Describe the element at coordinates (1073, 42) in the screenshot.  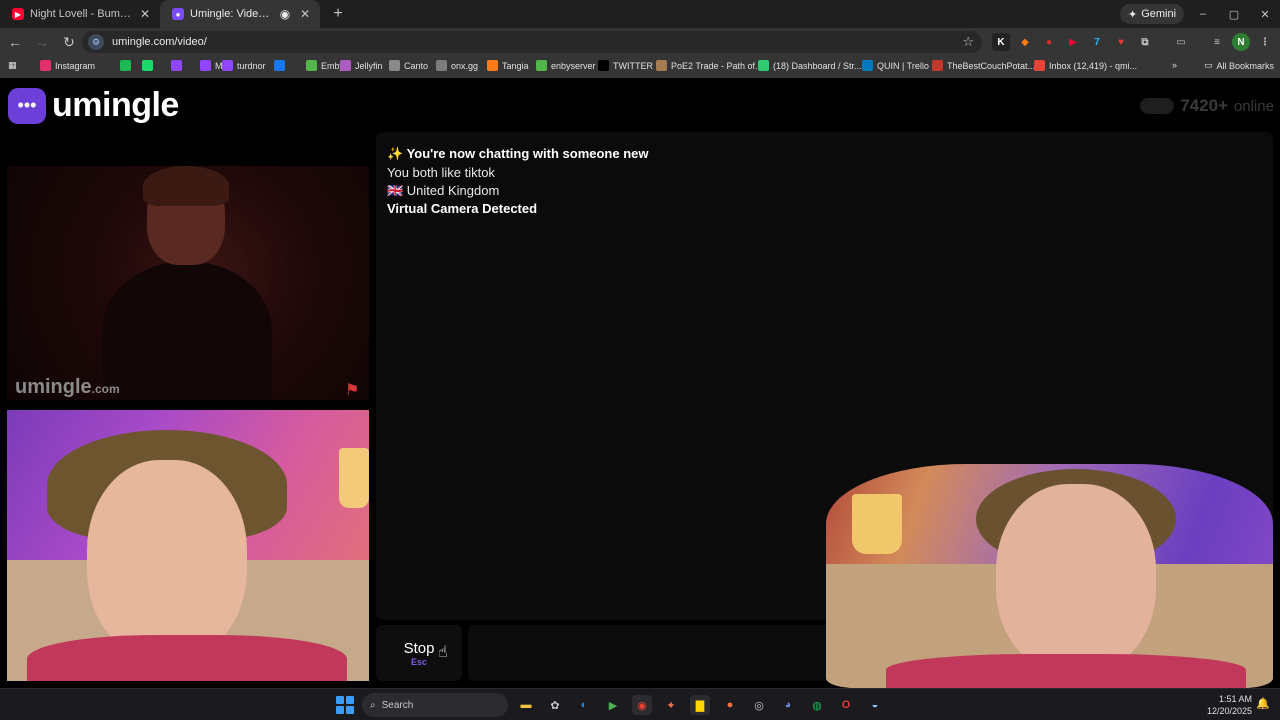
I see `extension-youtube-icon: ▶` at that location.